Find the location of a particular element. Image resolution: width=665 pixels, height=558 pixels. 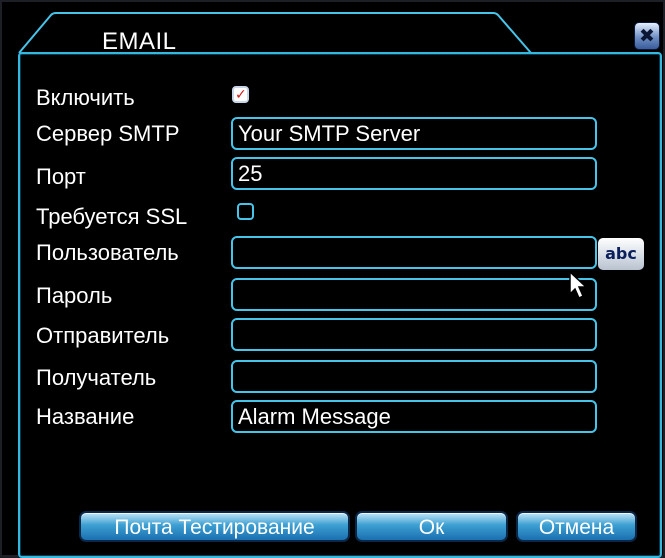

title-tab: EMAIL is located at coordinates (275, 33).